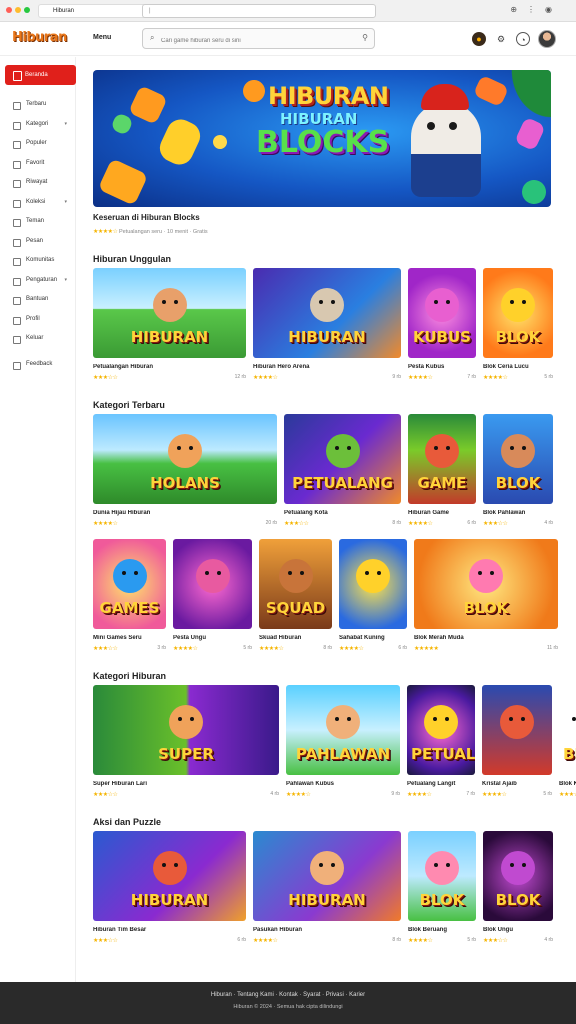 The height and width of the screenshot is (1024, 576). Describe the element at coordinates (322, 138) in the screenshot. I see `hero-banner: HIBURAN HIBURAN BLOCKS` at that location.